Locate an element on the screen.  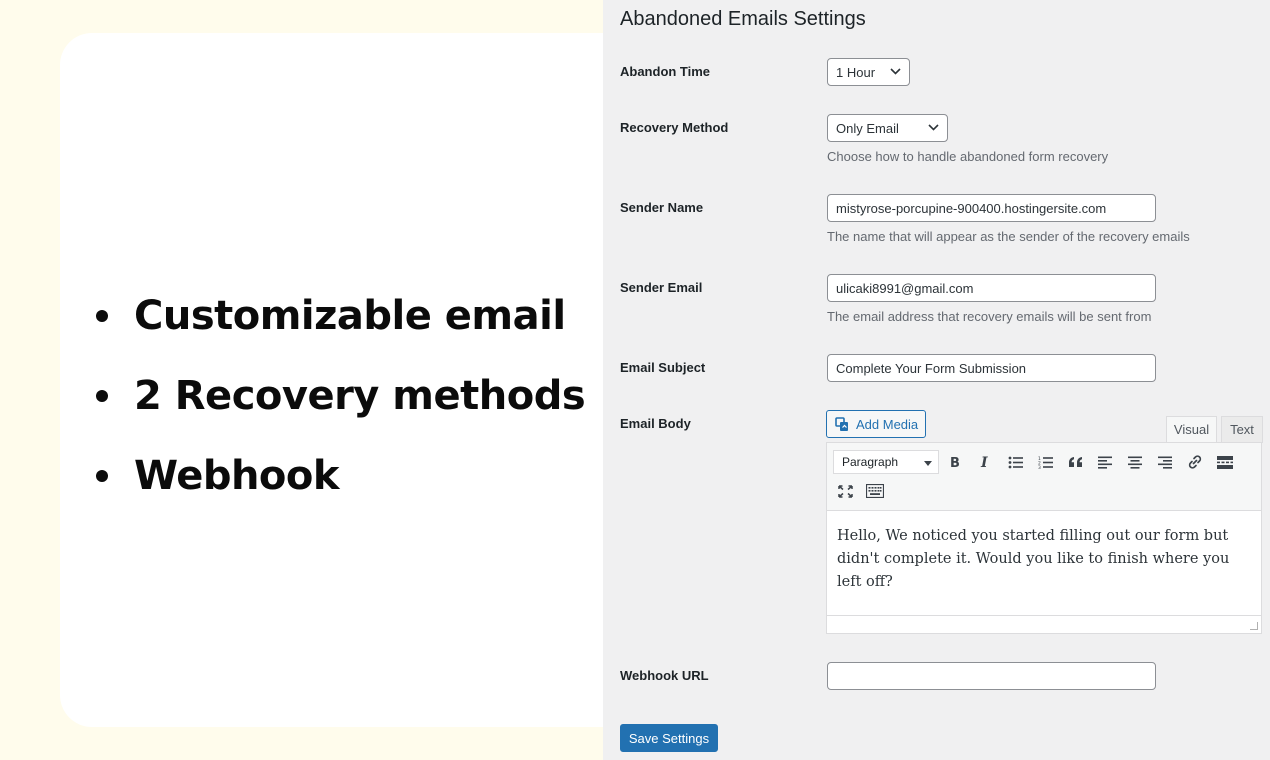
save-settings-button: Save Settings is located at coordinates (669, 738).